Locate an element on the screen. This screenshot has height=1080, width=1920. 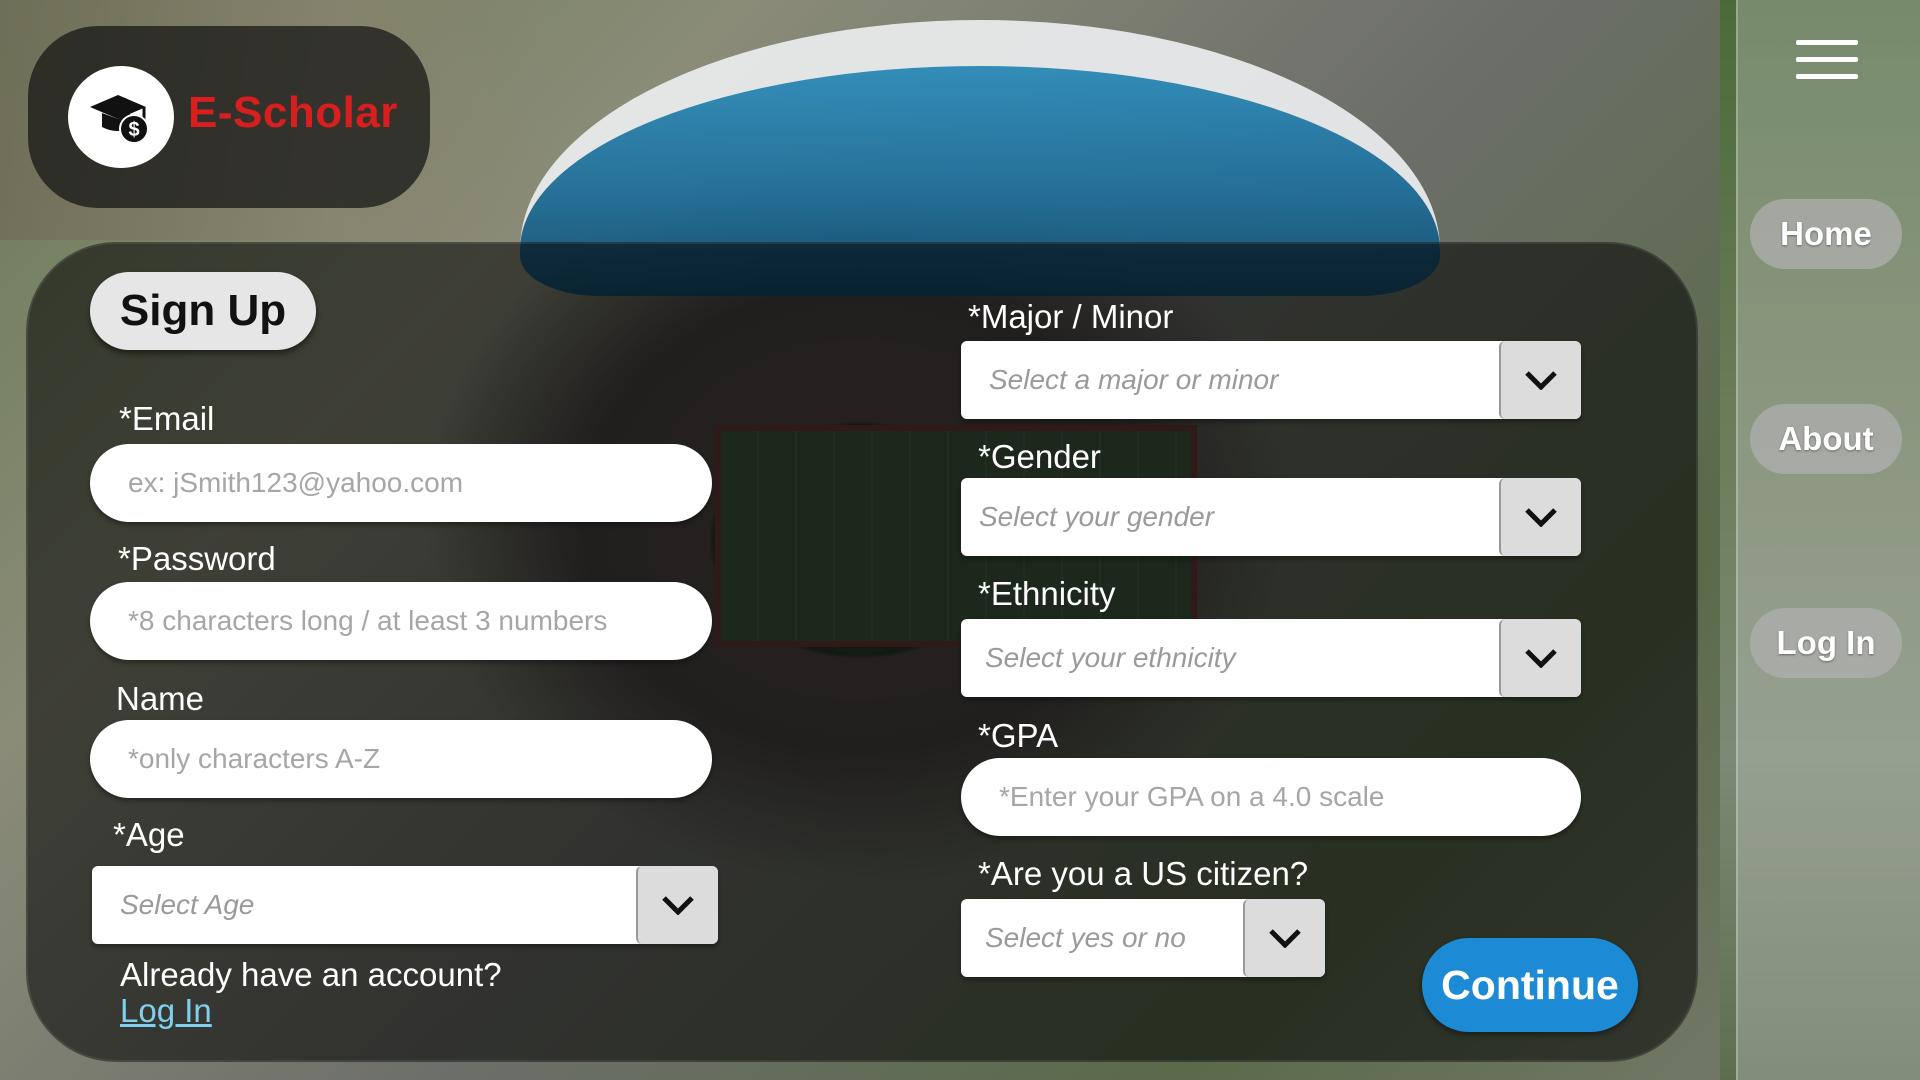
nav-about-button: About is located at coordinates (1826, 439).